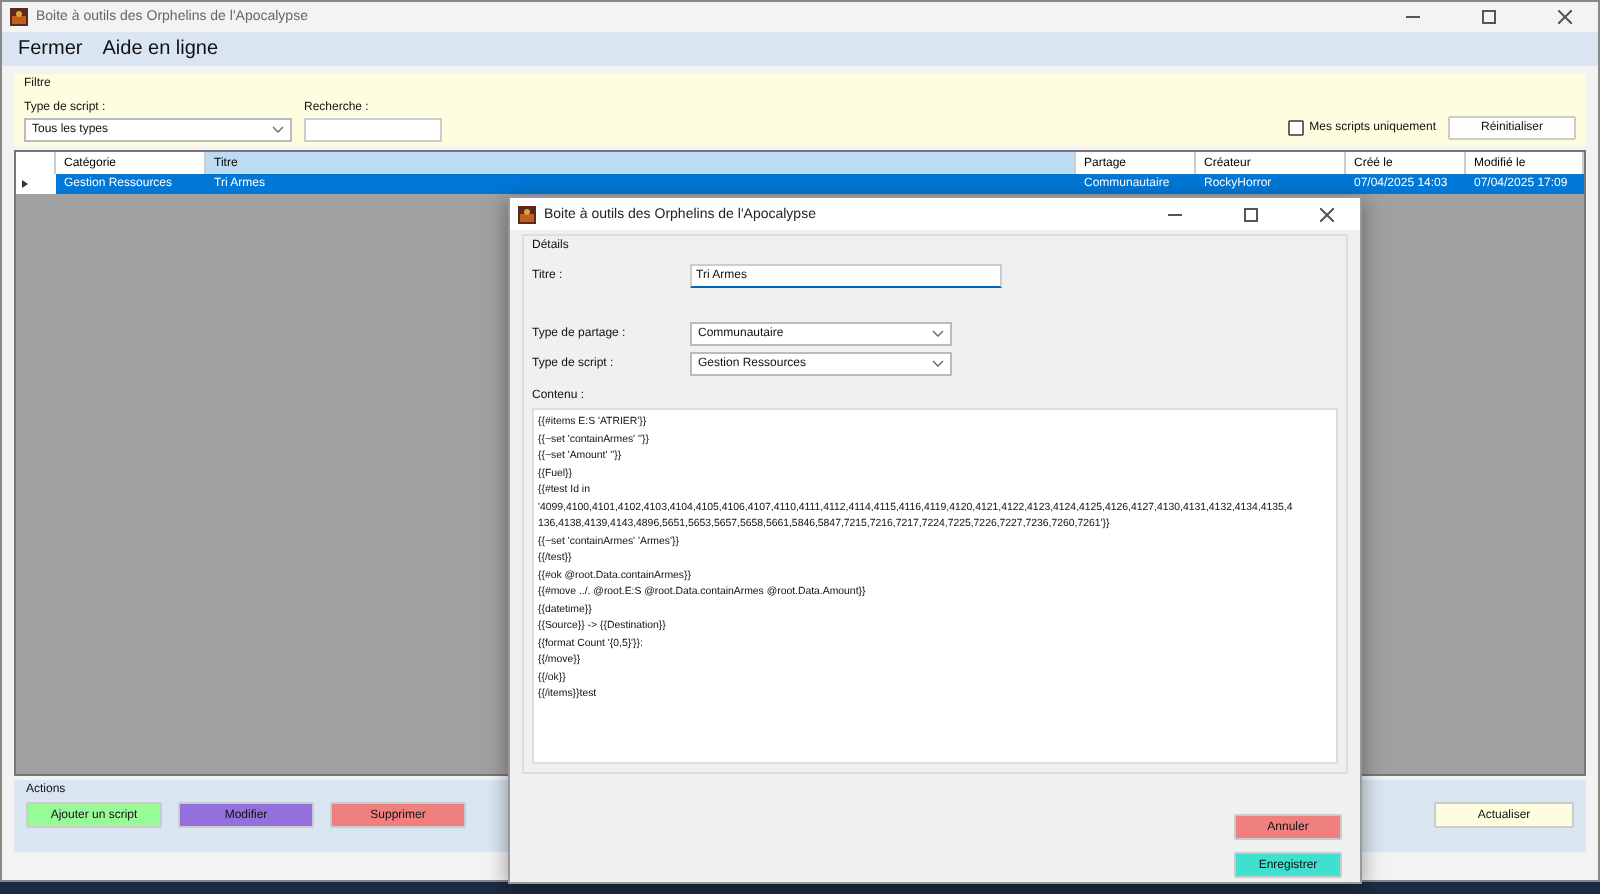  What do you see at coordinates (160, 49) in the screenshot?
I see `menu-item: Aide en ligne` at bounding box center [160, 49].